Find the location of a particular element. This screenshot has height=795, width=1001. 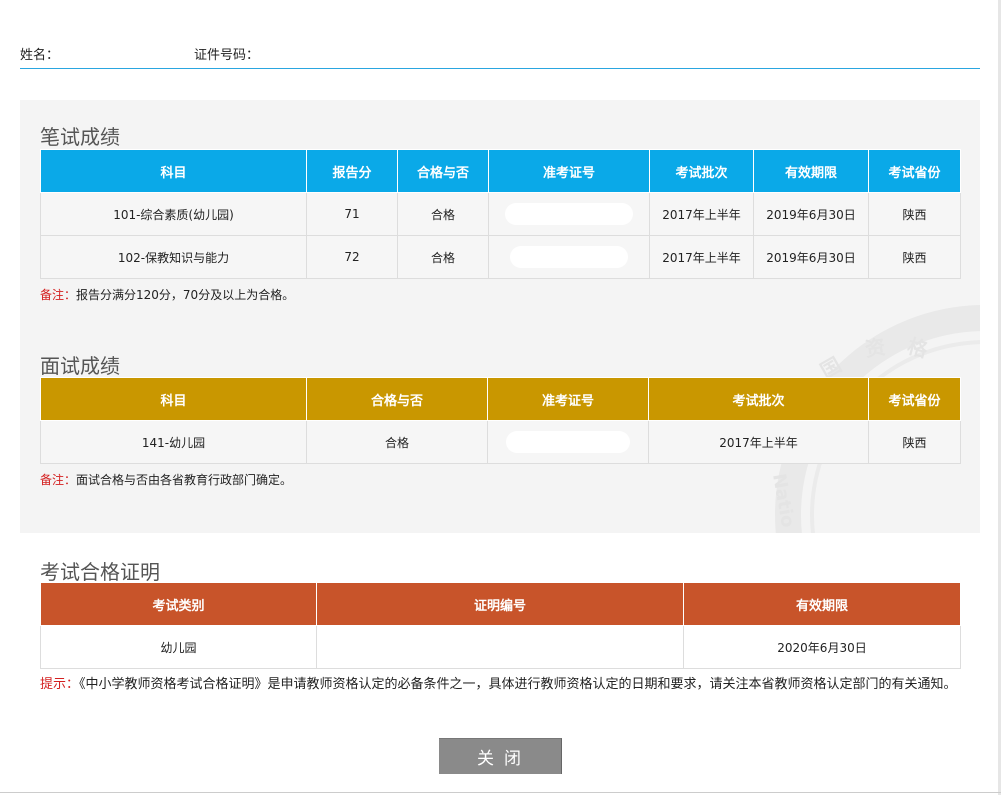

cell-valid: 2020年6月30日 is located at coordinates (822, 647).